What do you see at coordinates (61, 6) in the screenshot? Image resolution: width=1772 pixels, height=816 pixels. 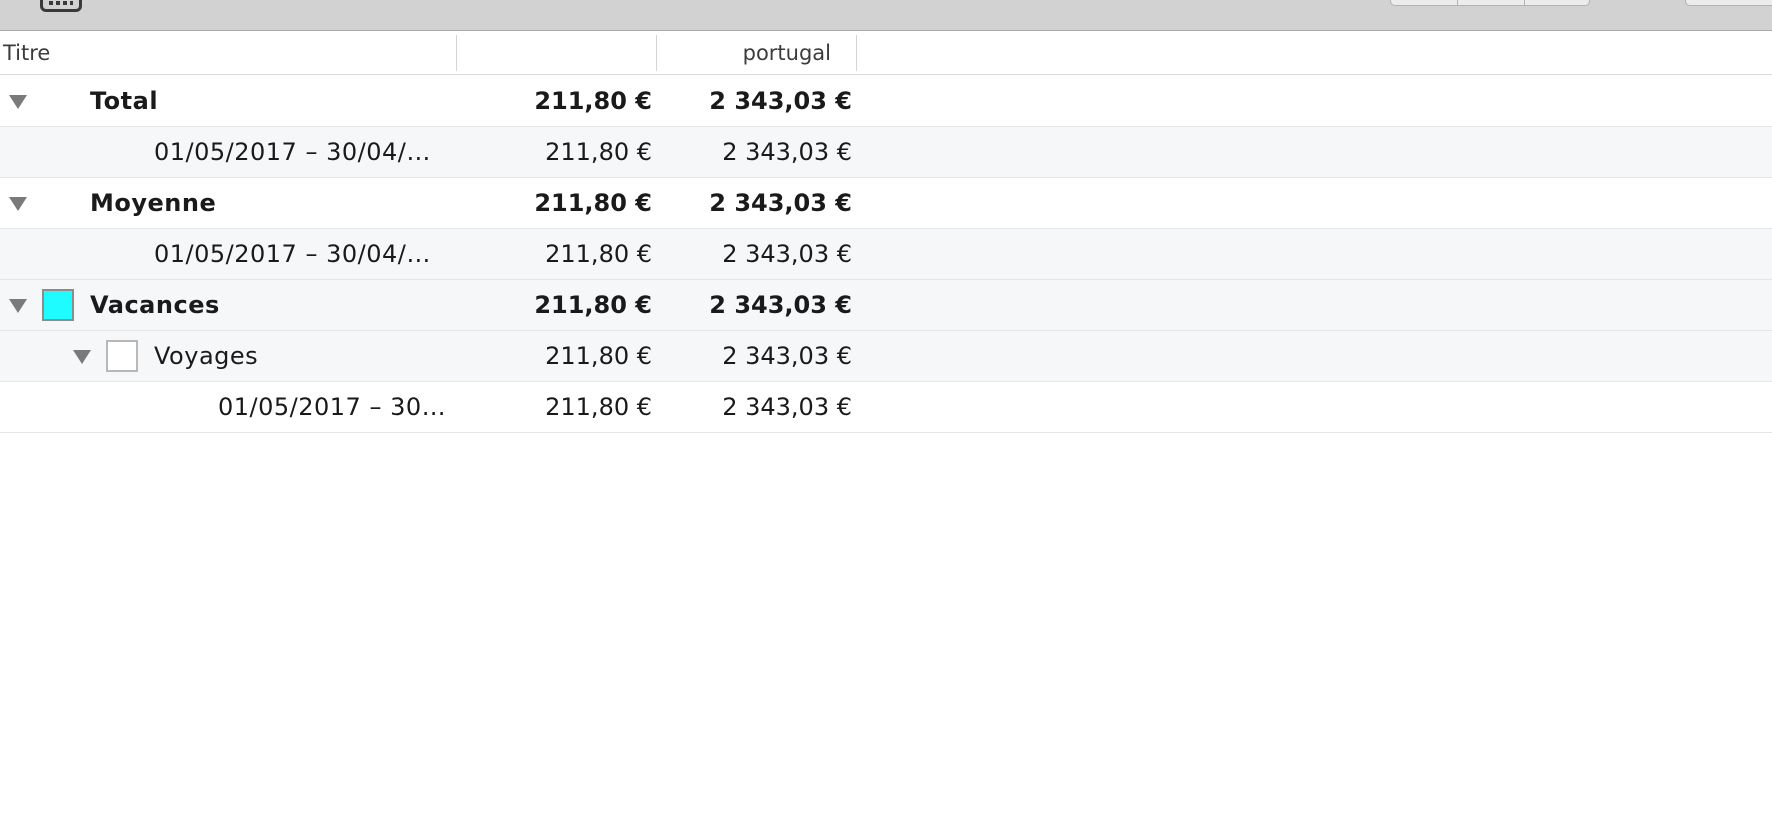 I see `keyboard-icon` at bounding box center [61, 6].